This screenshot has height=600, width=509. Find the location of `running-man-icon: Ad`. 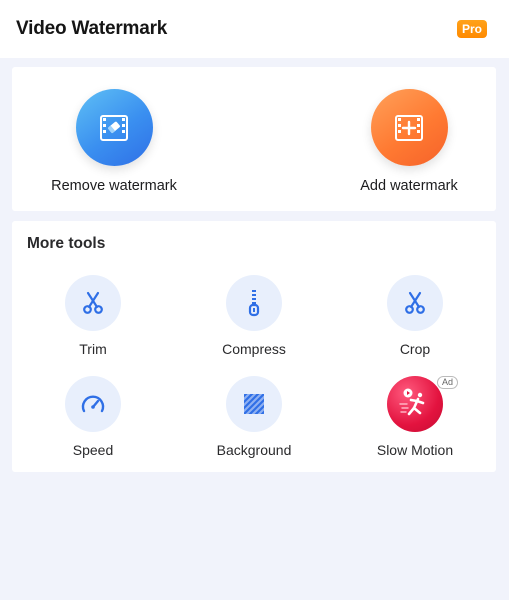

running-man-icon: Ad is located at coordinates (422, 404).